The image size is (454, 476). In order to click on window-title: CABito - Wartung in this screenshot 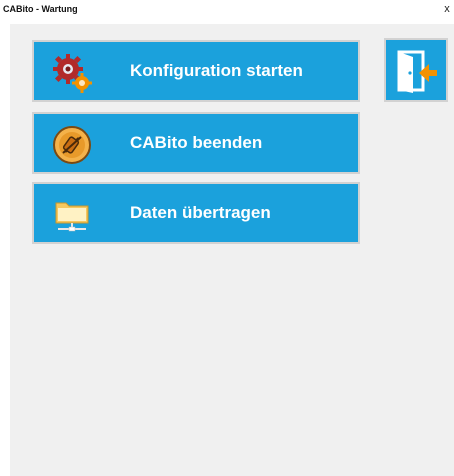, I will do `click(40, 9)`.